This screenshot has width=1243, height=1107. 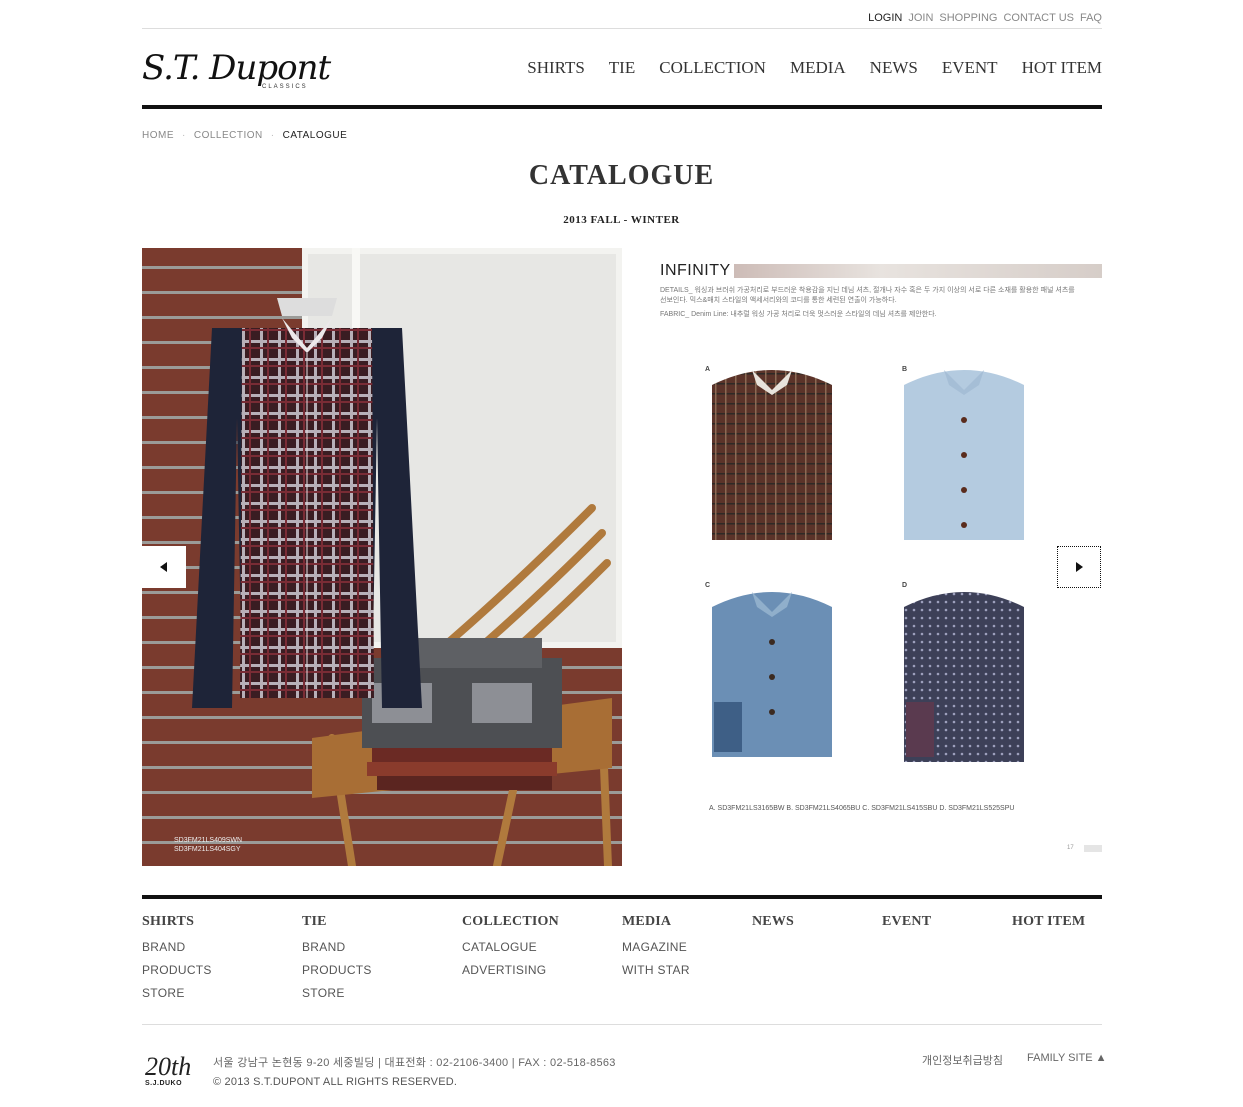 I want to click on anniversary-logo: 20th S.J.DUKO, so click(x=170, y=1074).